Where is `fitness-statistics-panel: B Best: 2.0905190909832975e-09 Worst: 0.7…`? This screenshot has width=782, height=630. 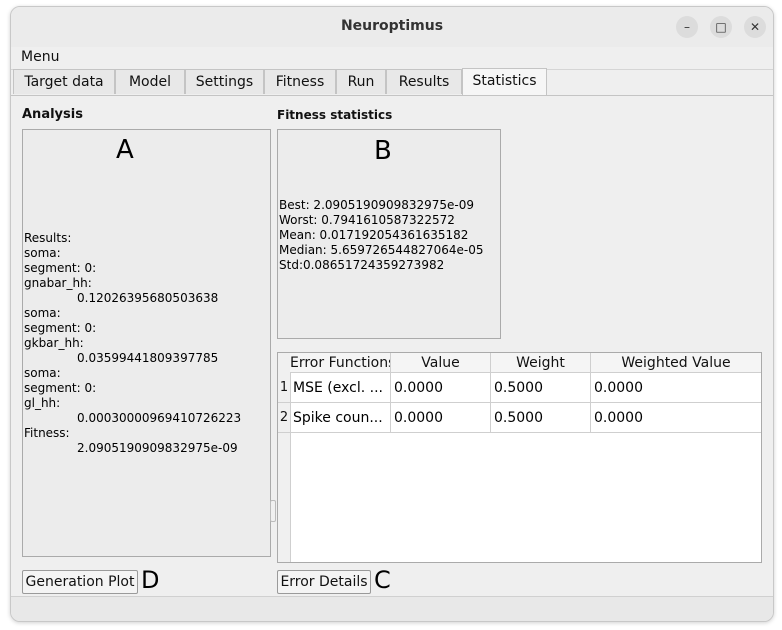
fitness-statistics-panel: B Best: 2.0905190909832975e-09 Worst: 0.7… is located at coordinates (389, 234).